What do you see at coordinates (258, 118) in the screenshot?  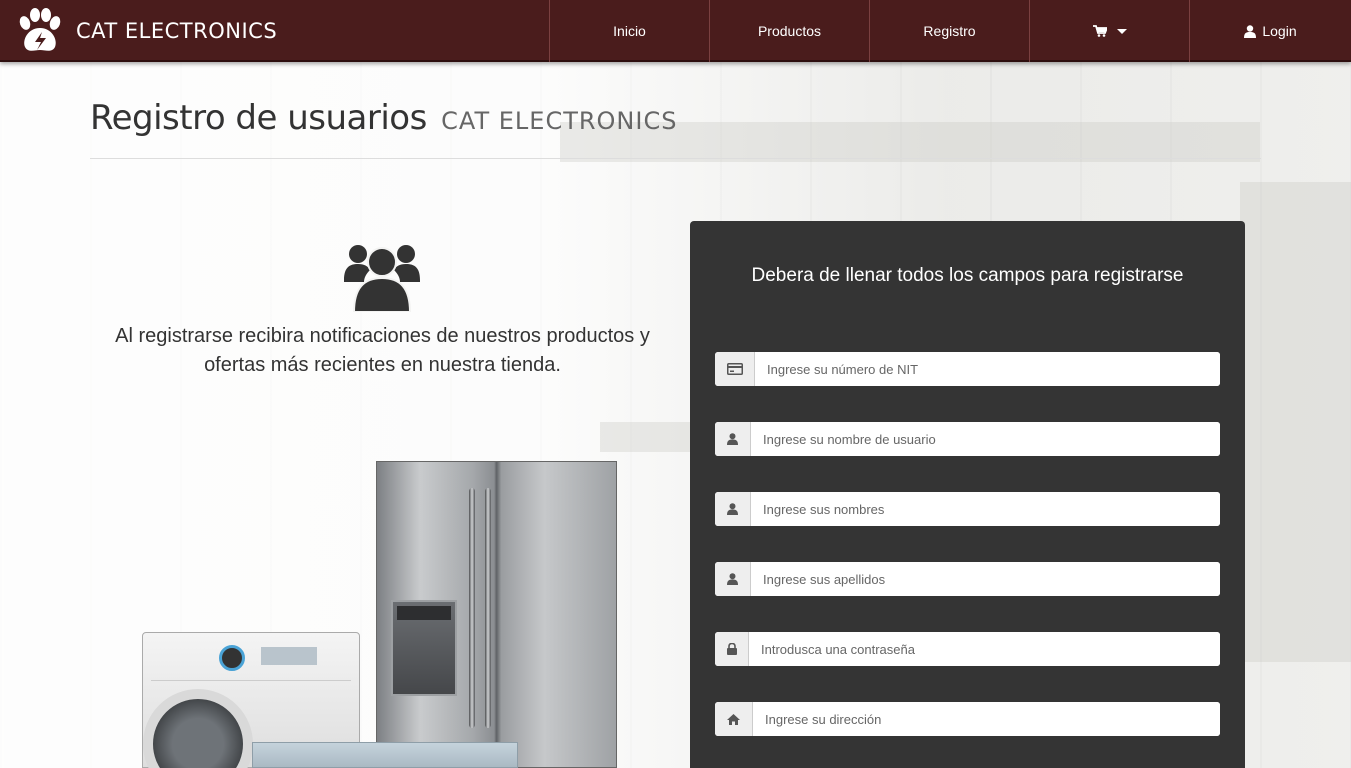 I see `page-title-text: Registro de usuarios` at bounding box center [258, 118].